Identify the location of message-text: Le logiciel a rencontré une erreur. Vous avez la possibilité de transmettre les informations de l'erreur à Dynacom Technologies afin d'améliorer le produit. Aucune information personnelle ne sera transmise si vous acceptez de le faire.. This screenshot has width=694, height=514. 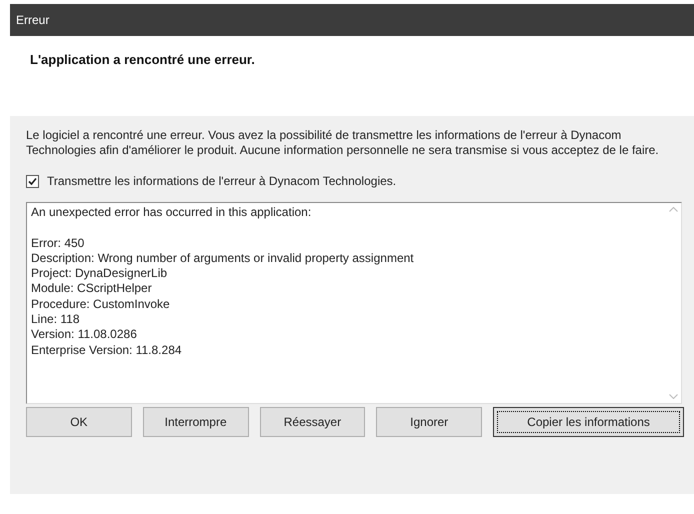
(343, 143).